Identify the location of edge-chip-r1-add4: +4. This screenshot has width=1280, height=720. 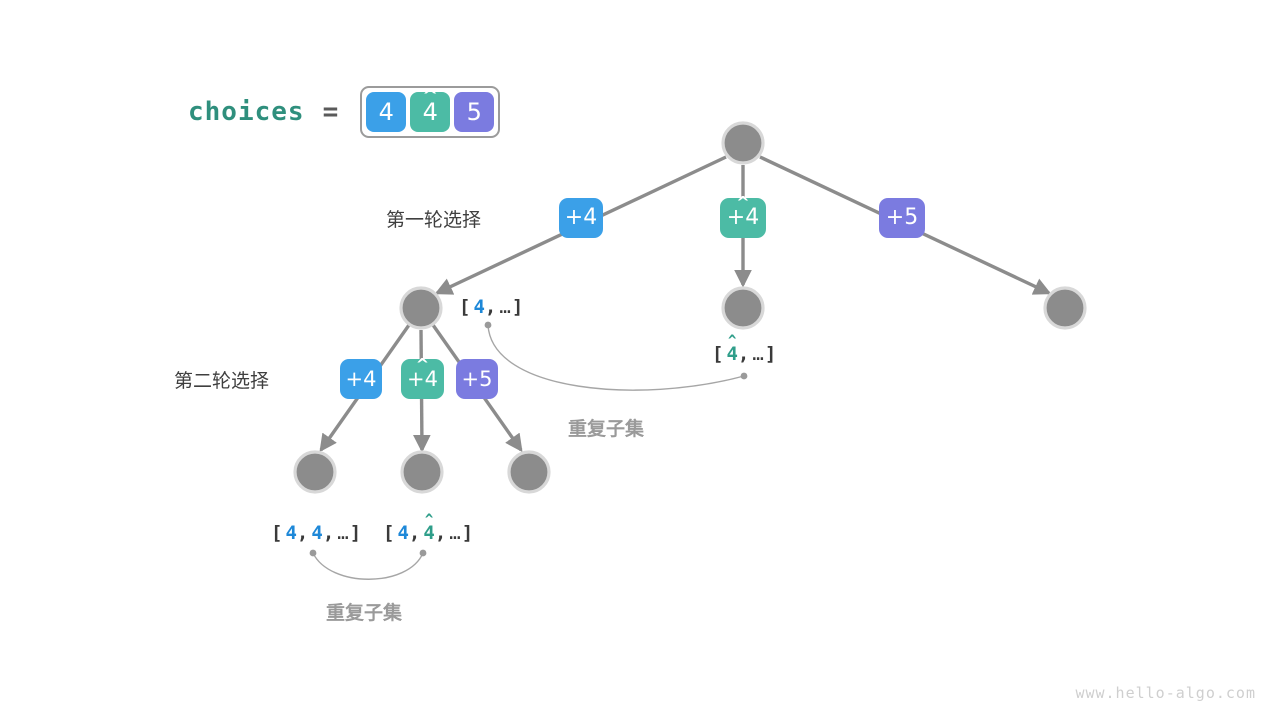
(581, 218).